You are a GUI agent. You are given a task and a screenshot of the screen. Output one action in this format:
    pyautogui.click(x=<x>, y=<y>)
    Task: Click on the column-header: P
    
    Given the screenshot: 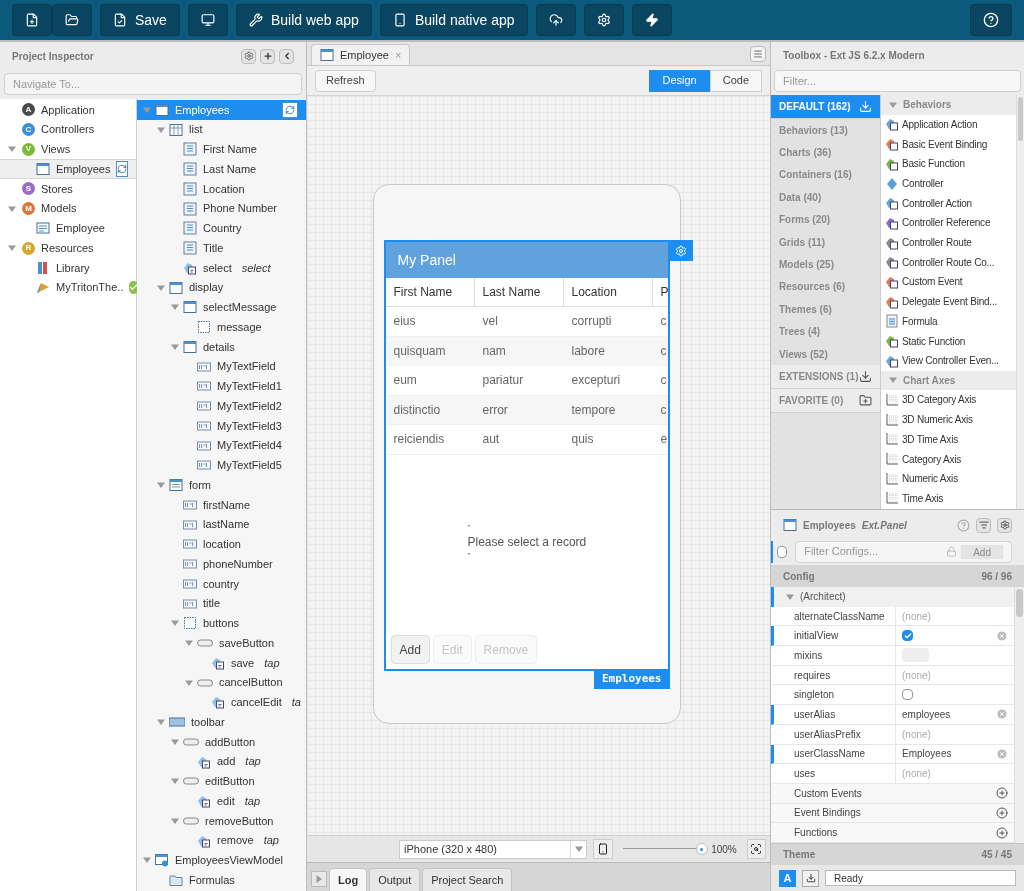 What is the action you would take?
    pyautogui.click(x=660, y=292)
    